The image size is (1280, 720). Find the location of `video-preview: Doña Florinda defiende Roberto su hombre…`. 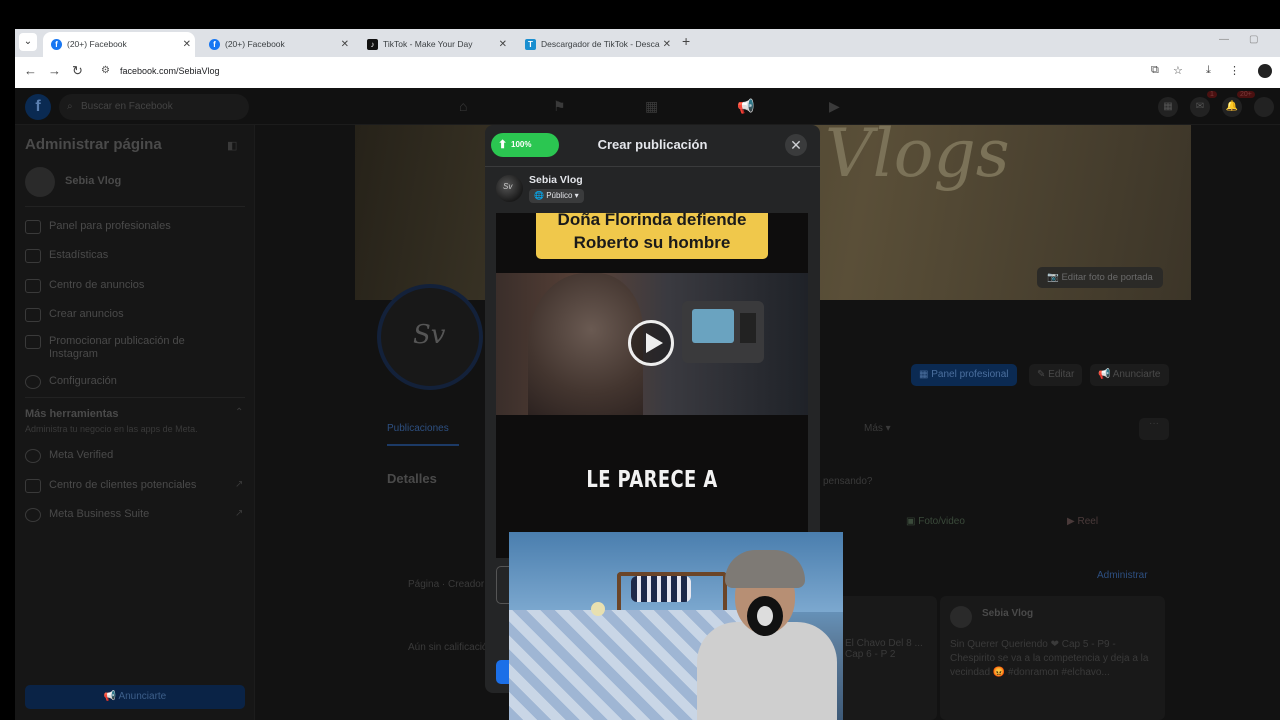

video-preview: Doña Florinda defiende Roberto su hombre… is located at coordinates (652, 385).